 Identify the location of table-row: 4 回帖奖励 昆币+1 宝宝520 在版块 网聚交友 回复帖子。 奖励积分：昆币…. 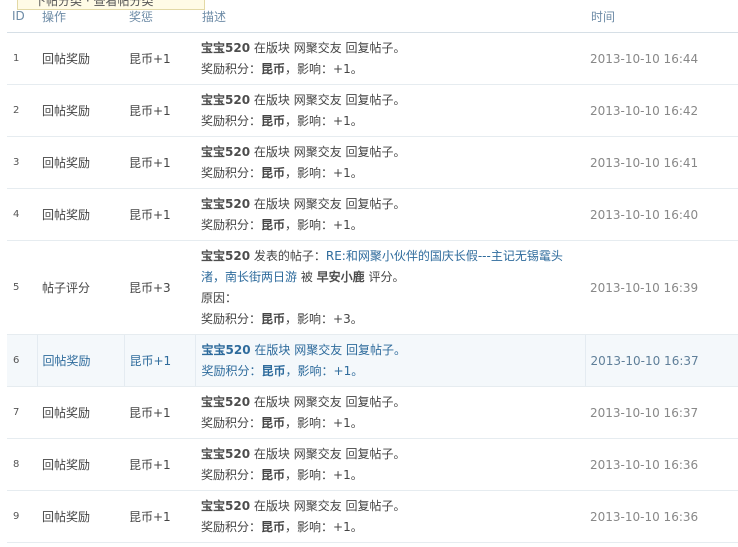
(372, 214).